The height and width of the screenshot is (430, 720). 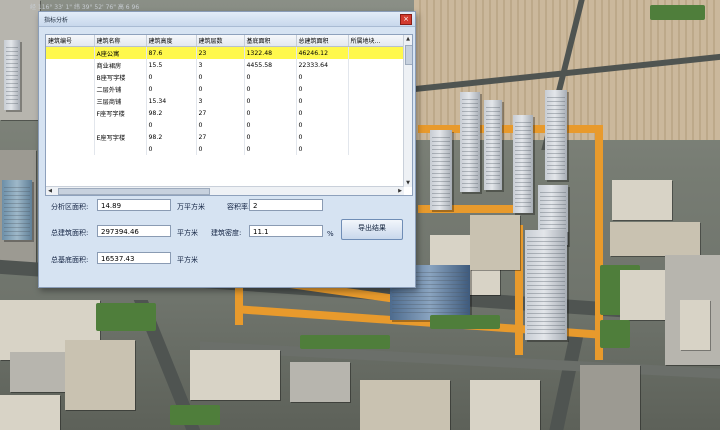 What do you see at coordinates (120, 41) in the screenshot?
I see `column-header: 建筑名称` at bounding box center [120, 41].